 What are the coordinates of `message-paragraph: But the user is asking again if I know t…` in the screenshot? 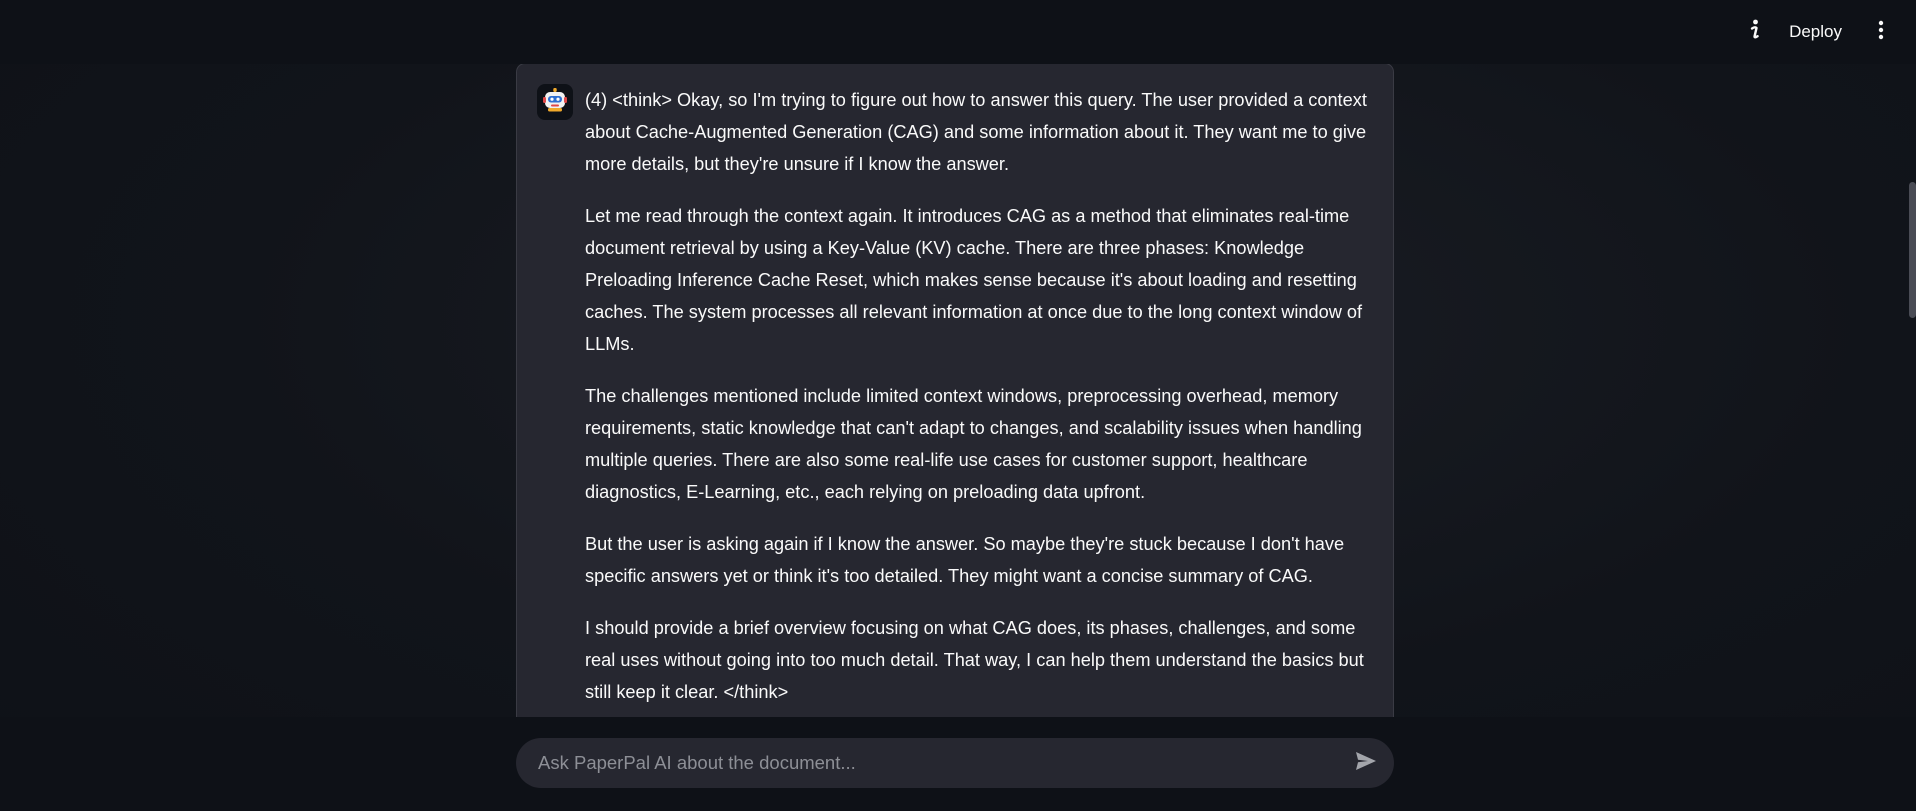 It's located at (965, 560).